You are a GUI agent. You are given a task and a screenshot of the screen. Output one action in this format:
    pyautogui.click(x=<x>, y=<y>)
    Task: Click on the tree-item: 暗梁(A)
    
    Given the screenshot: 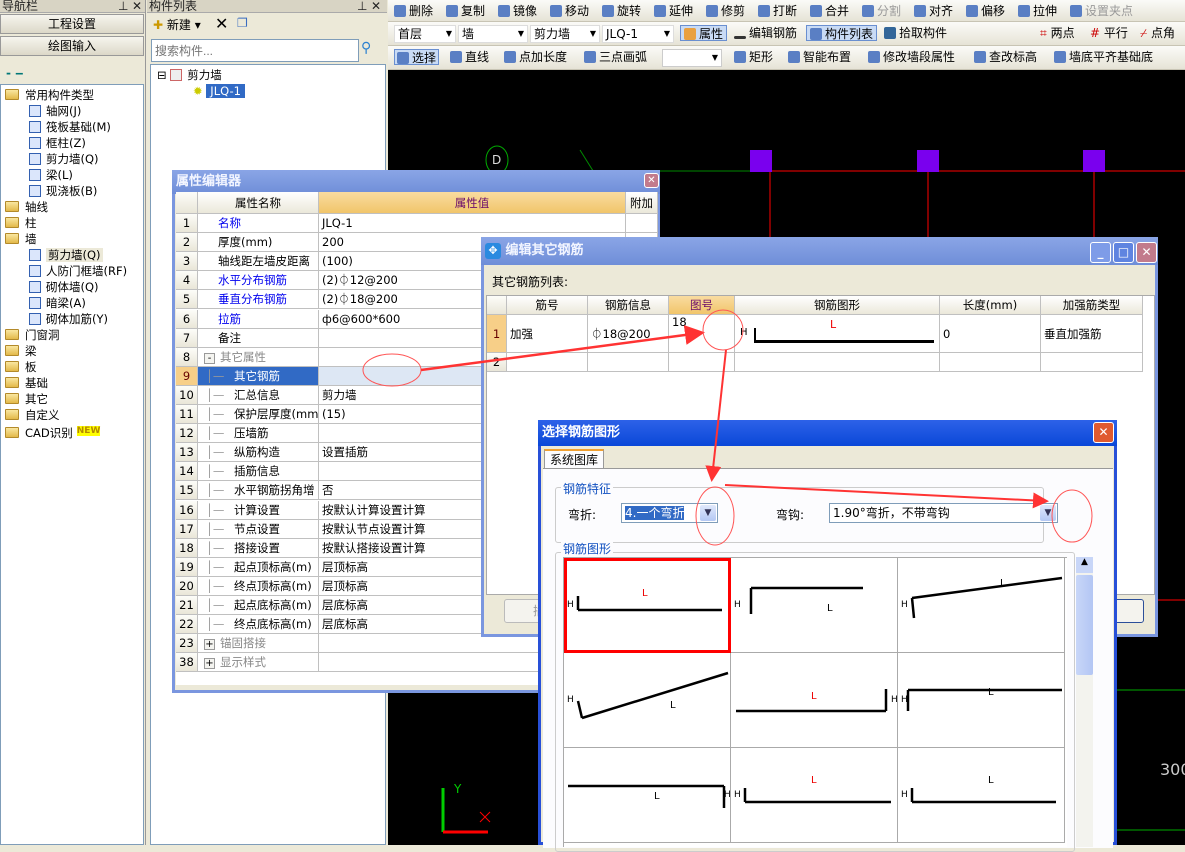 What is the action you would take?
    pyautogui.click(x=57, y=303)
    